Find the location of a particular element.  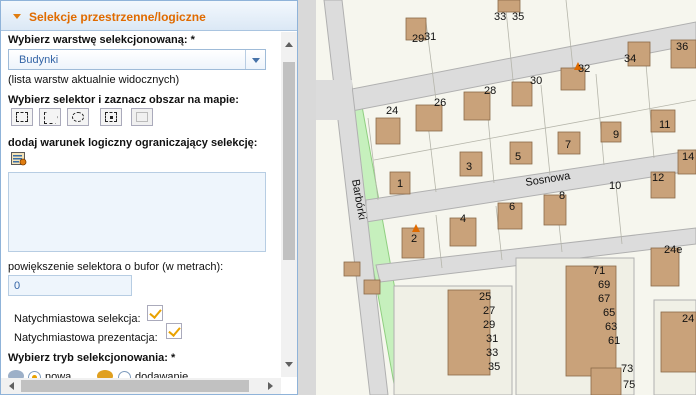

mode-option-dodawanie: dodawanie is located at coordinates (162, 374).